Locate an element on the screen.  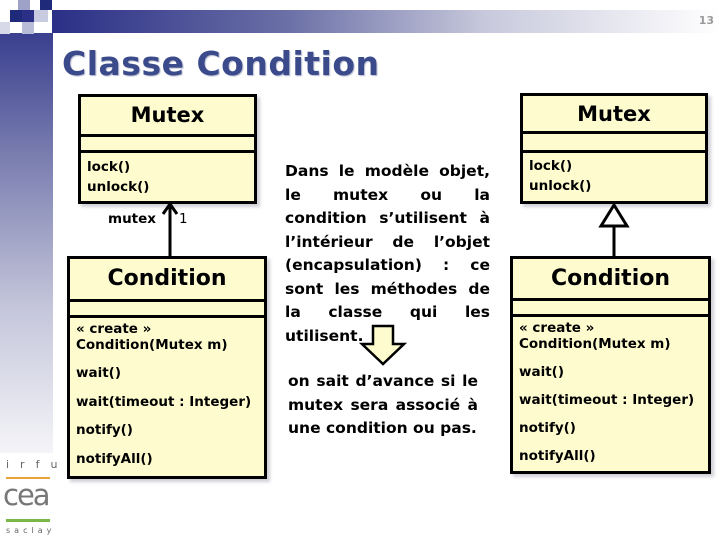
association-role: mutex is located at coordinates (132, 219).